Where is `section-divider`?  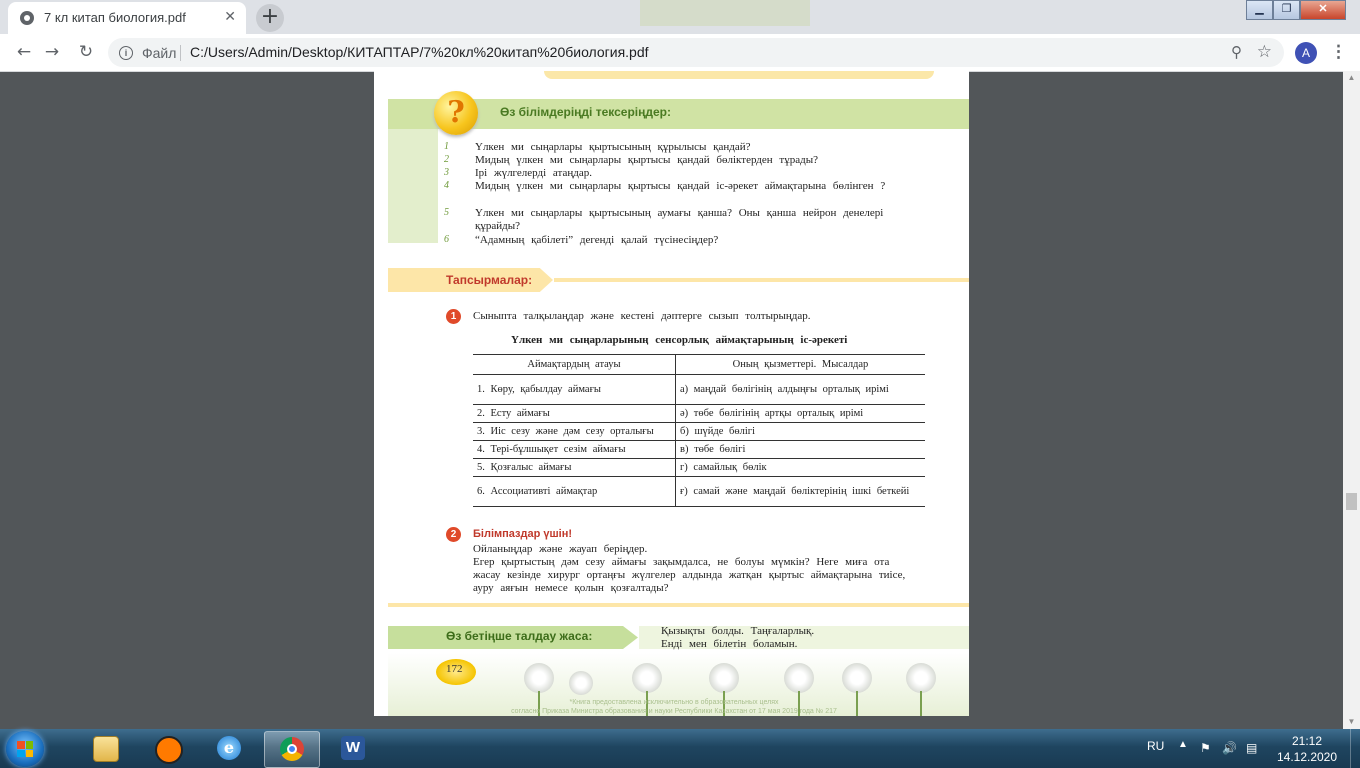 section-divider is located at coordinates (678, 605).